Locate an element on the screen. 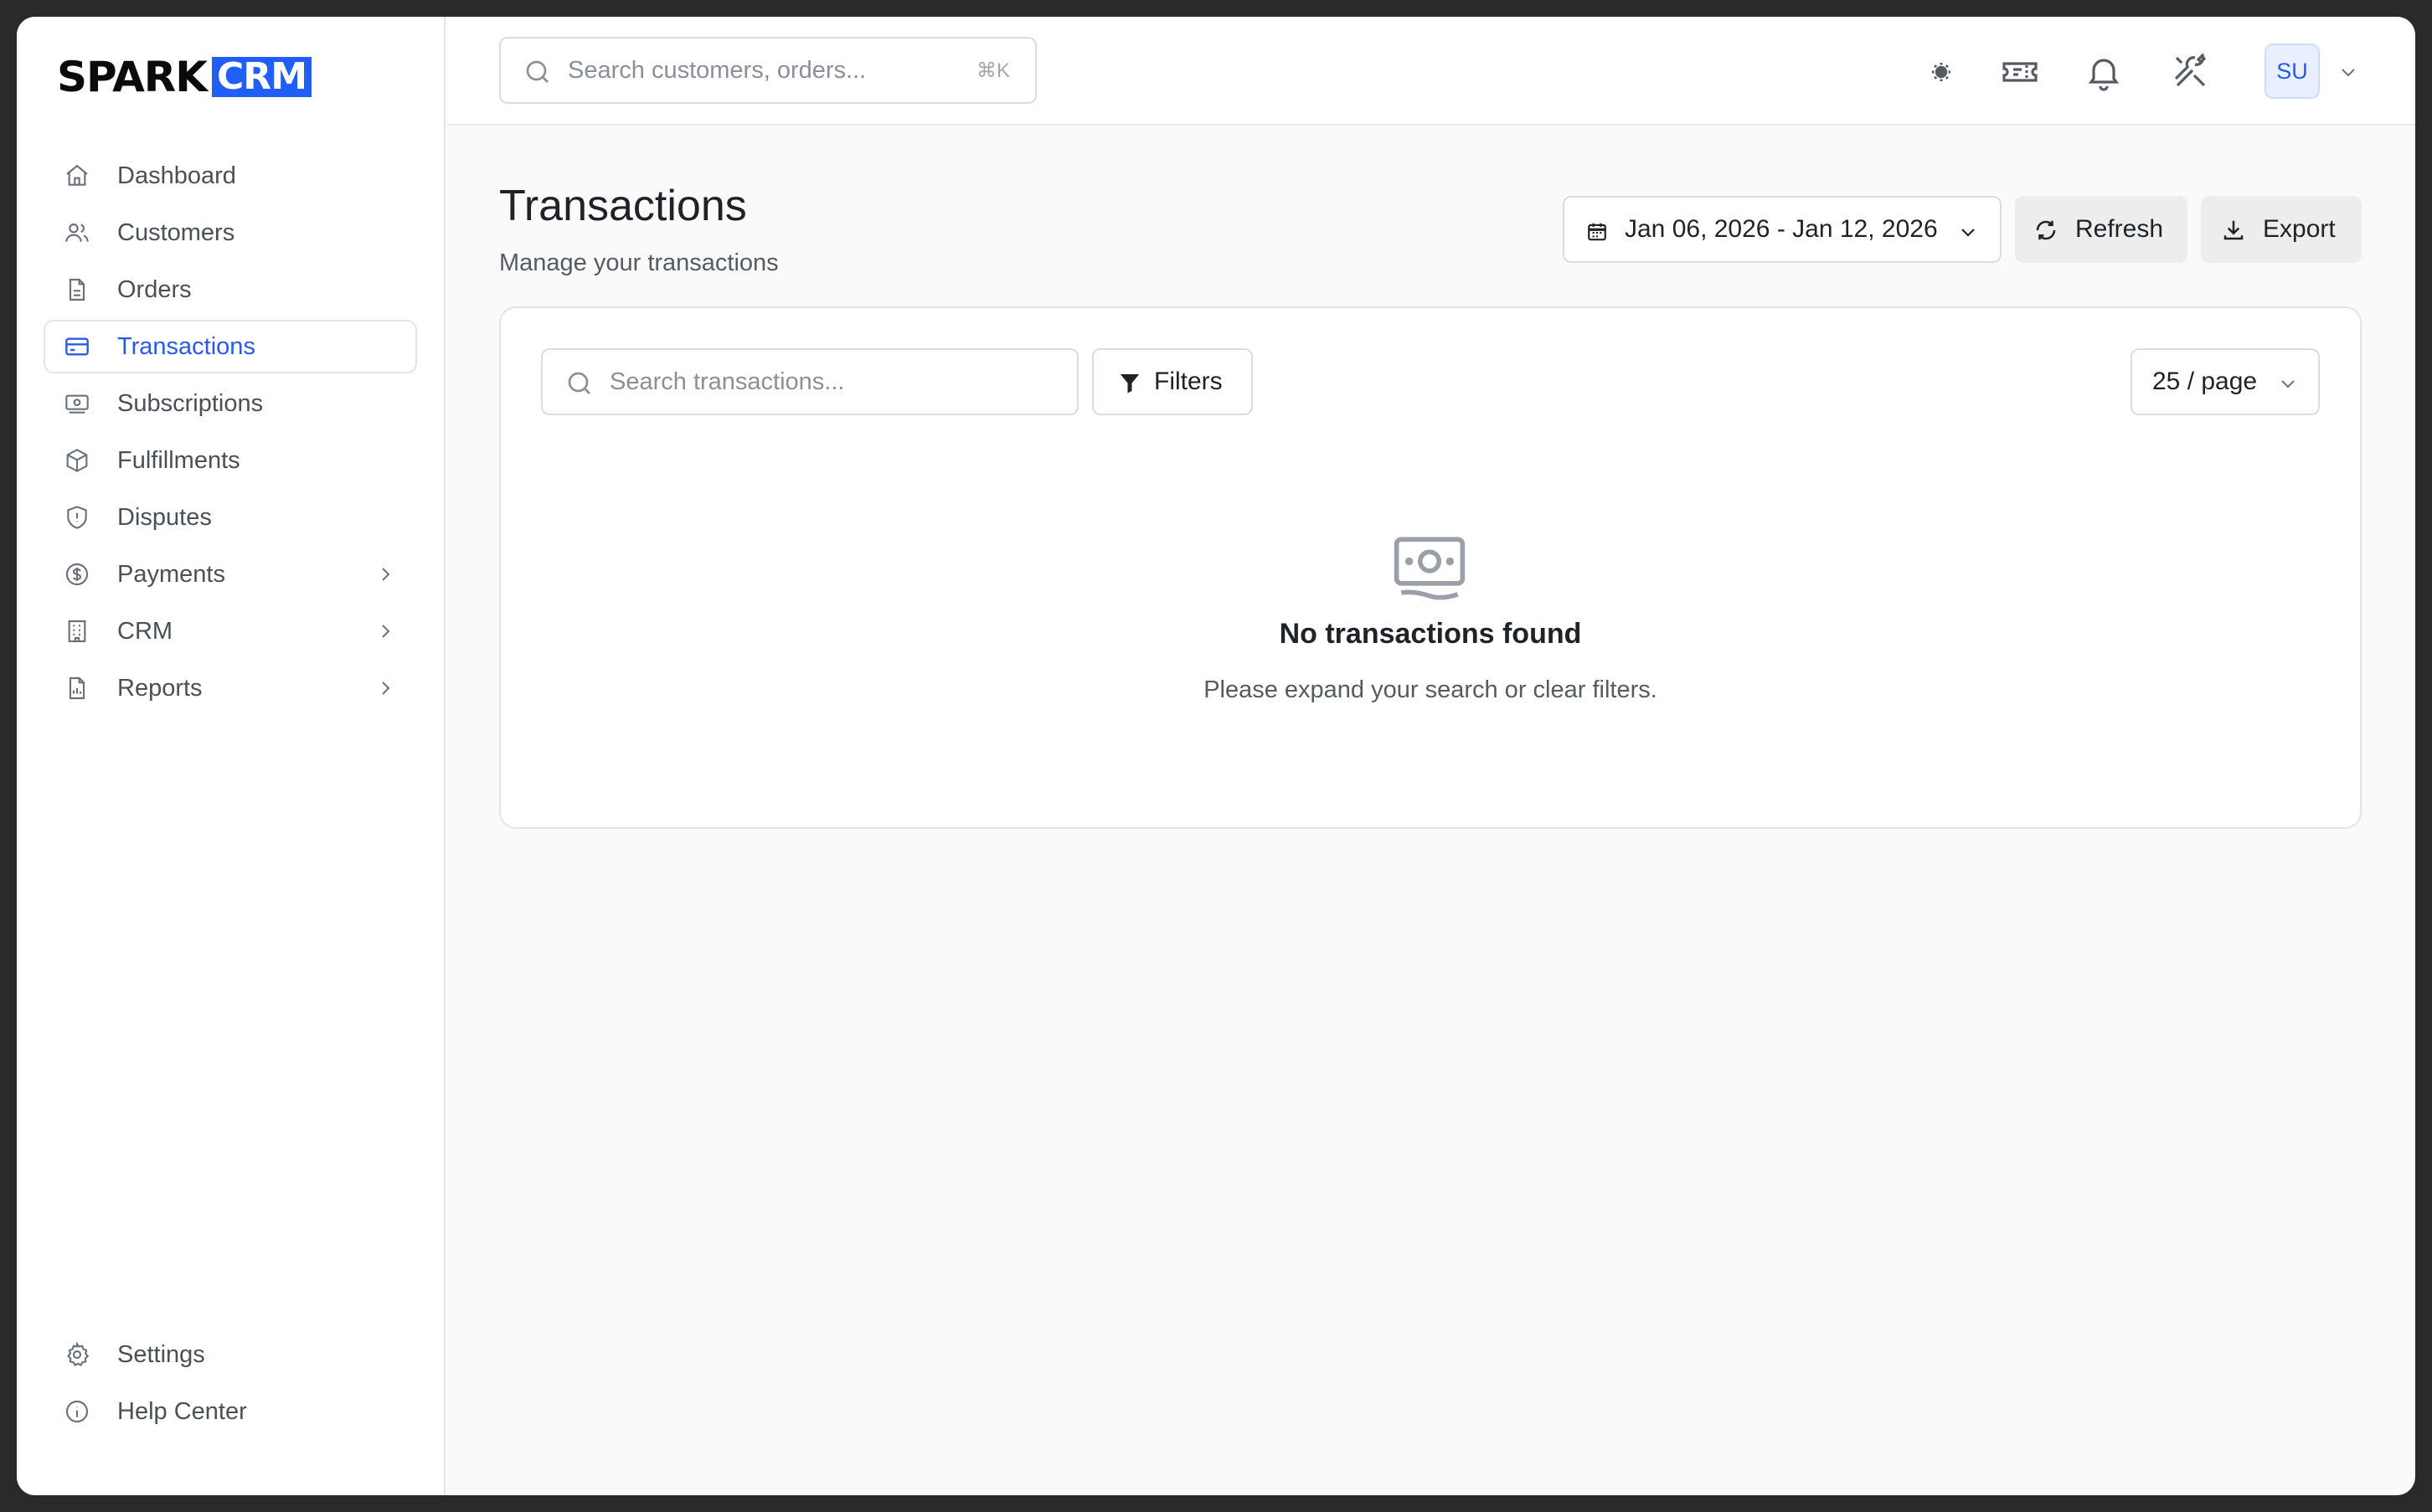  sidebar-item-settings: Settings is located at coordinates (230, 1354).